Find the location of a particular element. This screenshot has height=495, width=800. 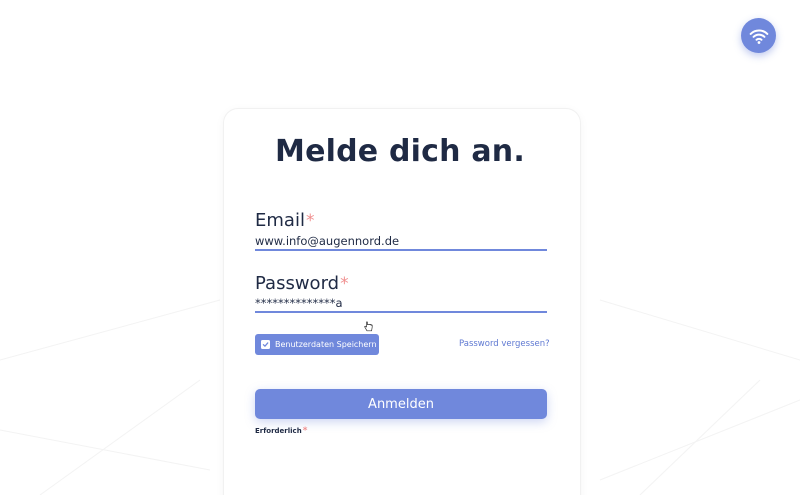

email-label: Email* is located at coordinates (284, 221).